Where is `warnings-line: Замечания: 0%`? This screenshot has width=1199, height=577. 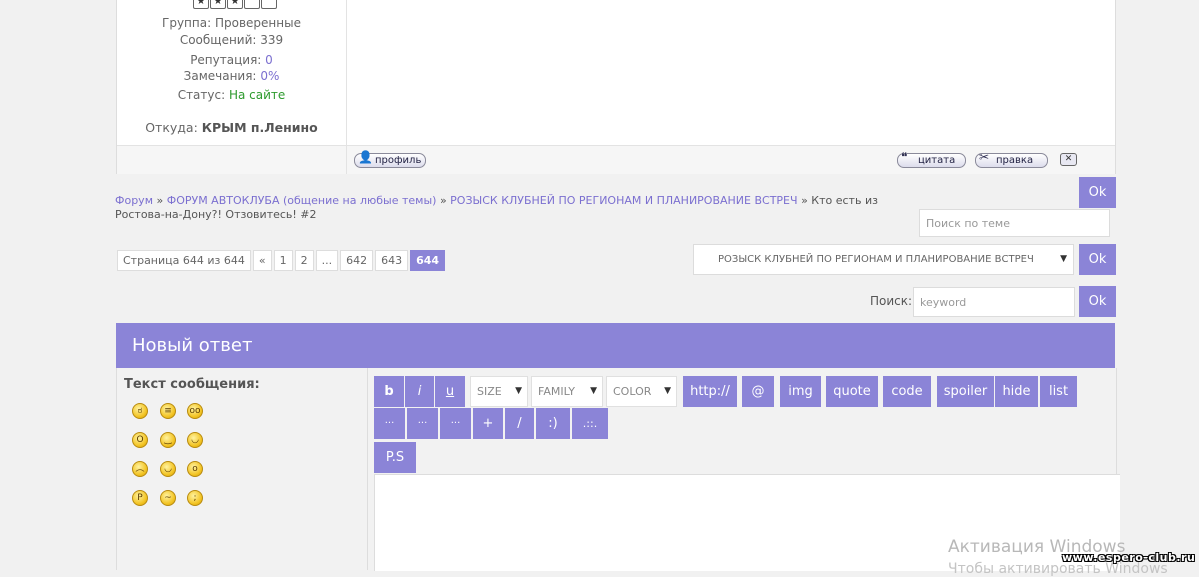
warnings-line: Замечания: 0% is located at coordinates (231, 76).